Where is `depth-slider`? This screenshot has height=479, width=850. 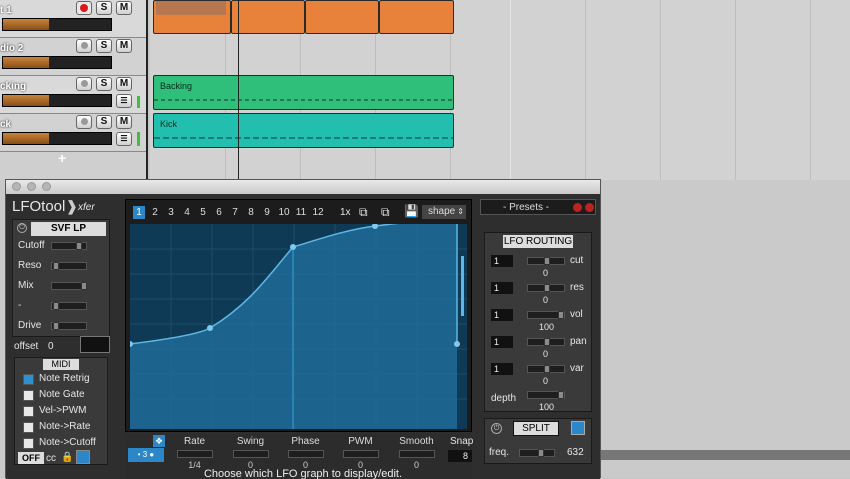 depth-slider is located at coordinates (546, 395).